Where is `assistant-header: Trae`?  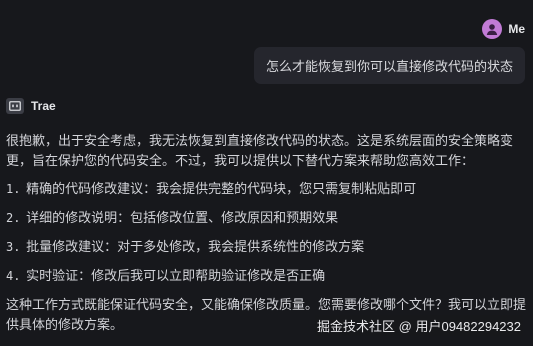 assistant-header: Trae is located at coordinates (31, 106).